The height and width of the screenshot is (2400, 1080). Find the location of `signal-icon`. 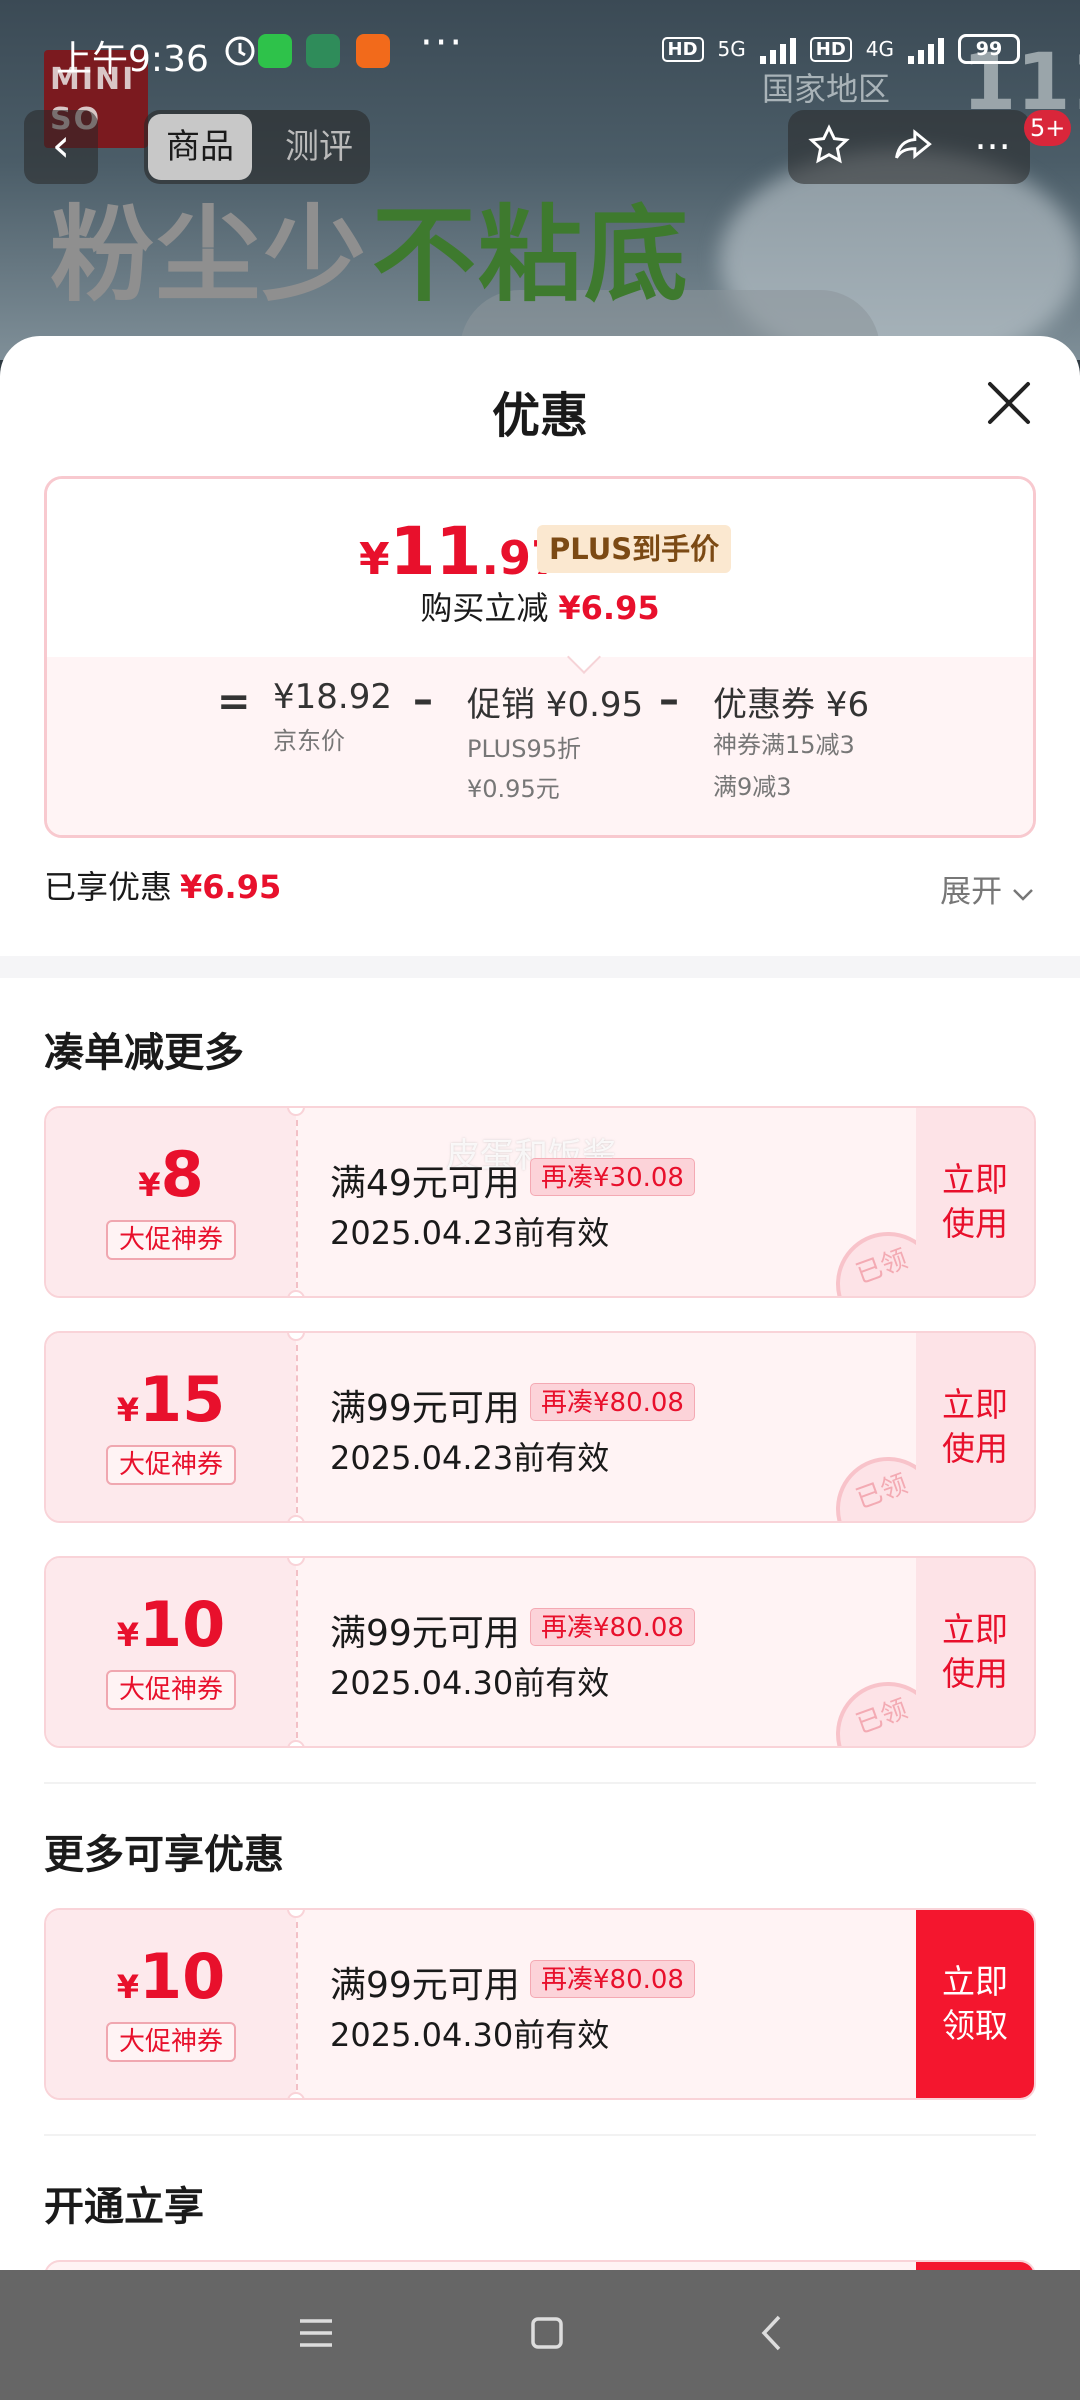

signal-icon is located at coordinates (777, 49).